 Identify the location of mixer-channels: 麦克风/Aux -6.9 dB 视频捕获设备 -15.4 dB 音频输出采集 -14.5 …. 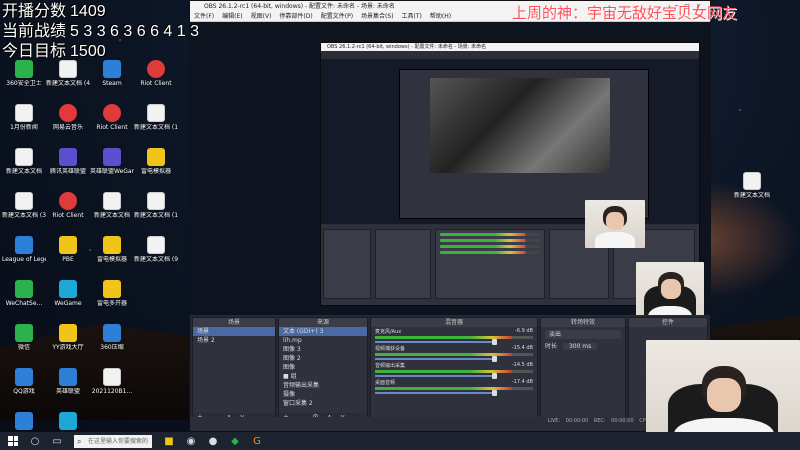
(454, 361).